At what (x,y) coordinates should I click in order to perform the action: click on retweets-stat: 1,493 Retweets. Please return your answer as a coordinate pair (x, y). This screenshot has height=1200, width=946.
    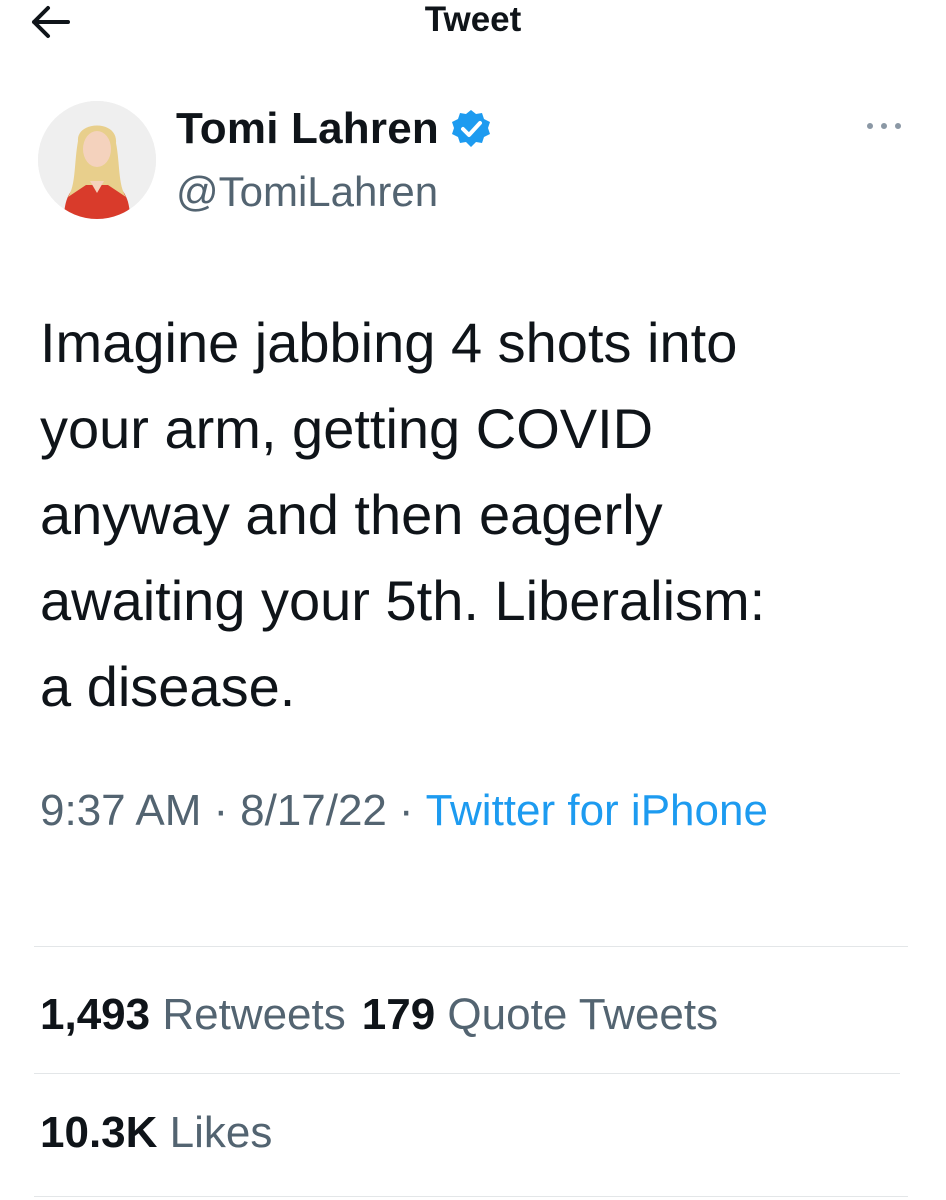
    Looking at the image, I should click on (193, 1015).